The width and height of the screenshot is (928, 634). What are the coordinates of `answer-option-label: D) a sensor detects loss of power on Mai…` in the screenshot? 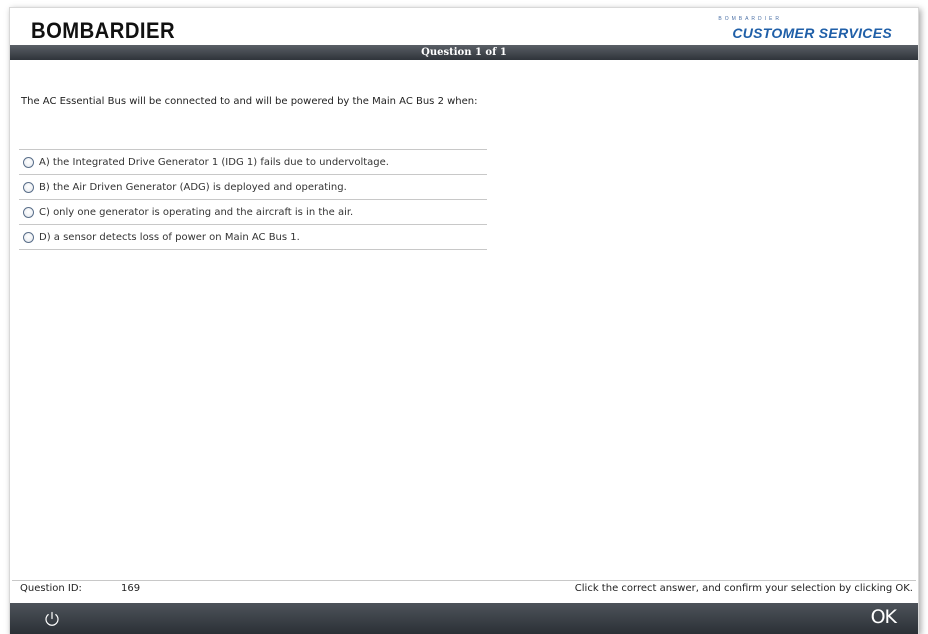 It's located at (169, 237).